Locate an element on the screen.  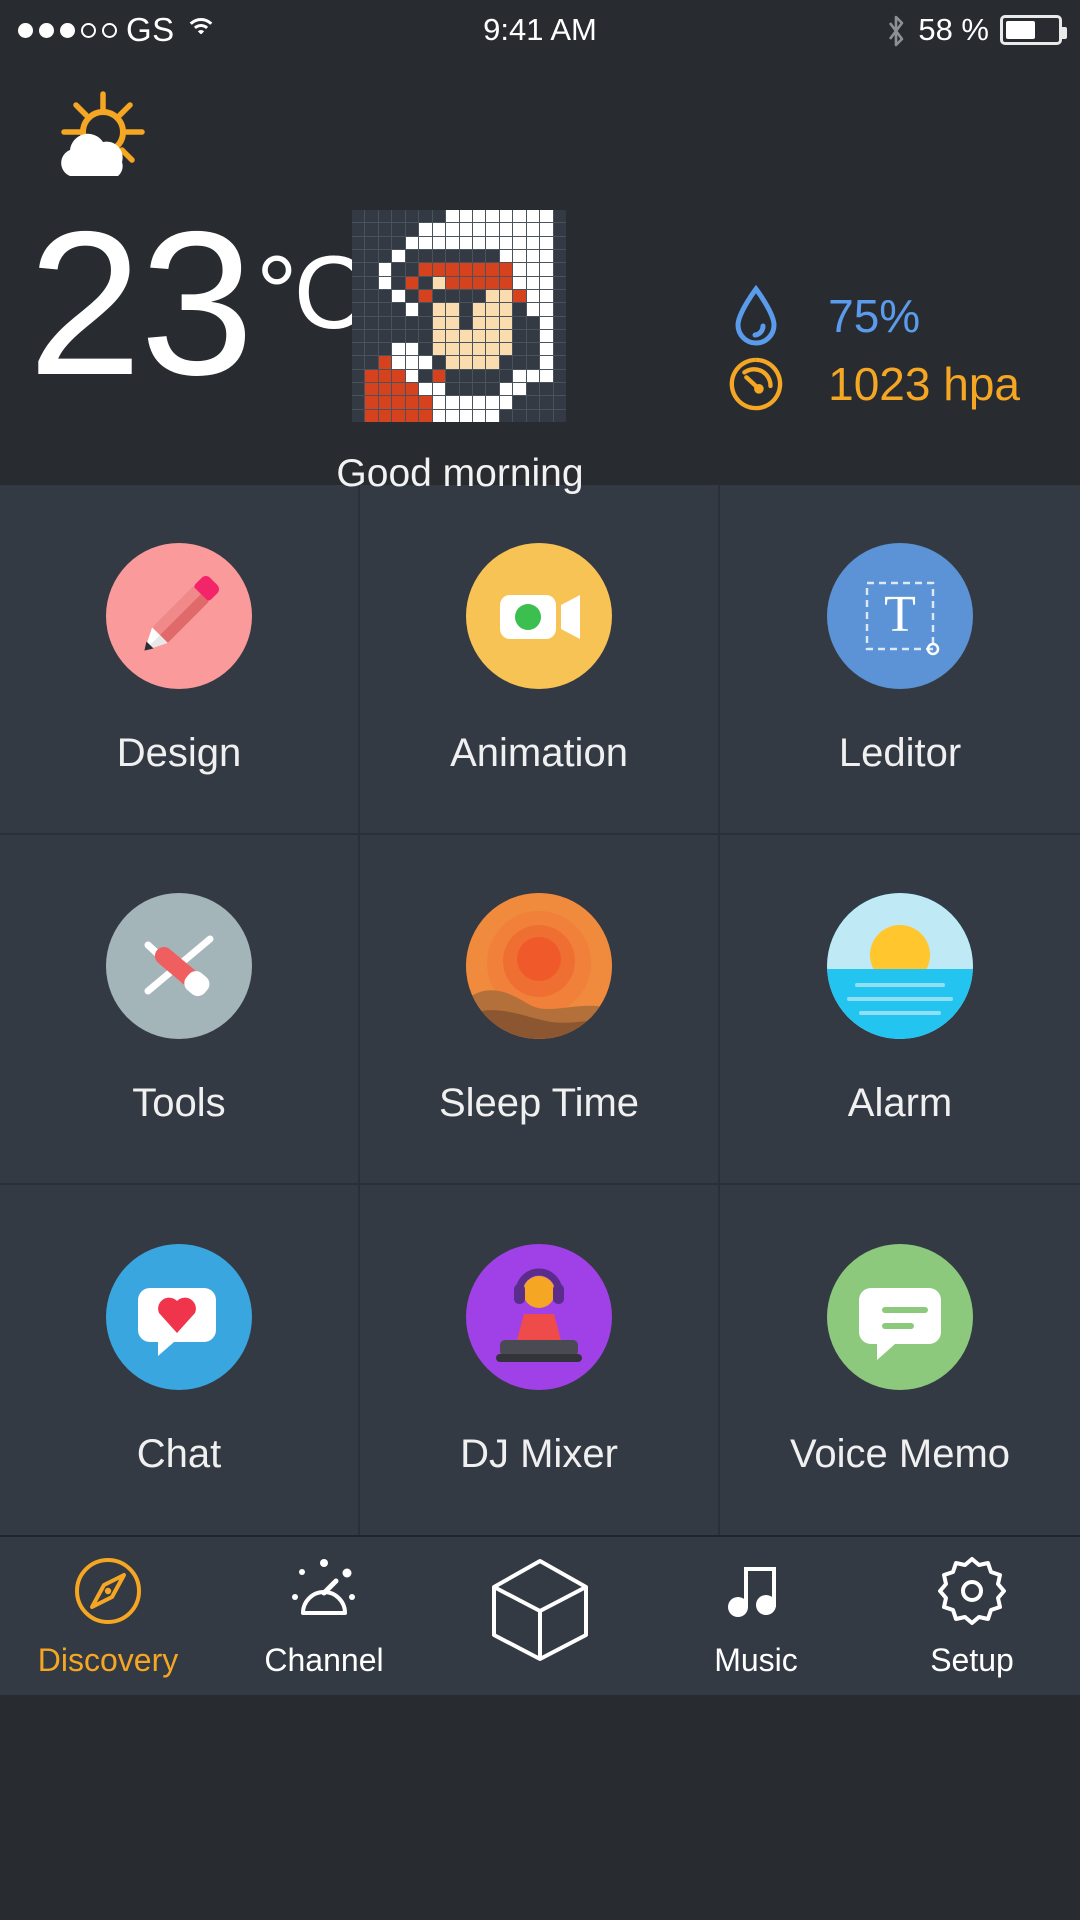
weather-stats: 75% 1023 hpa is located at coordinates (874, 350).